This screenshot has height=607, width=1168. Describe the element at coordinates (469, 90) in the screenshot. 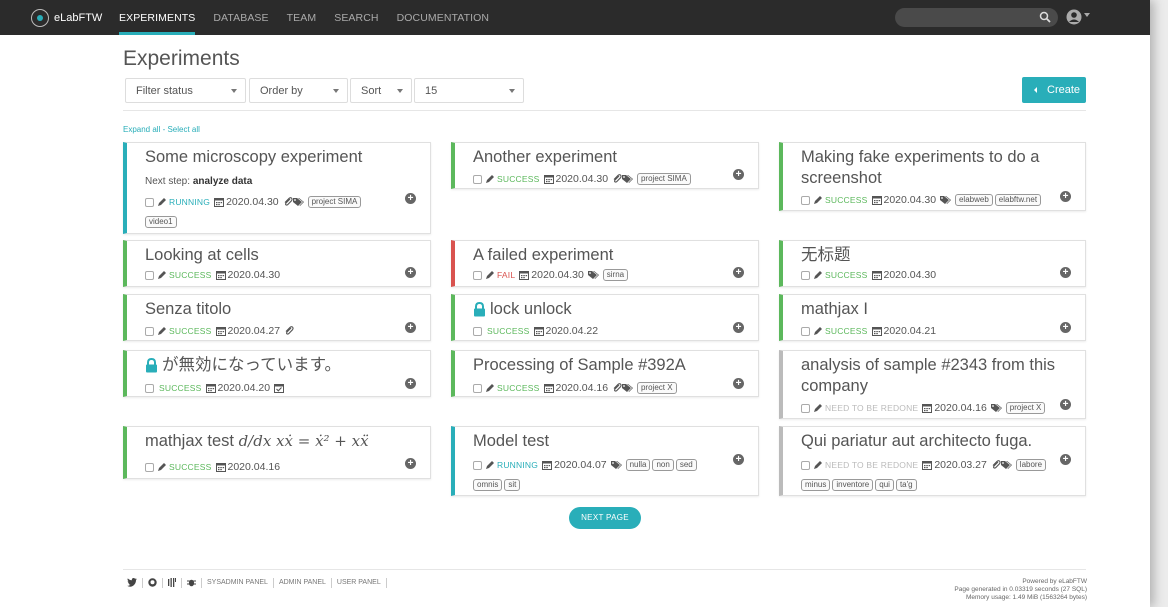

I see `limit-select: 15` at that location.